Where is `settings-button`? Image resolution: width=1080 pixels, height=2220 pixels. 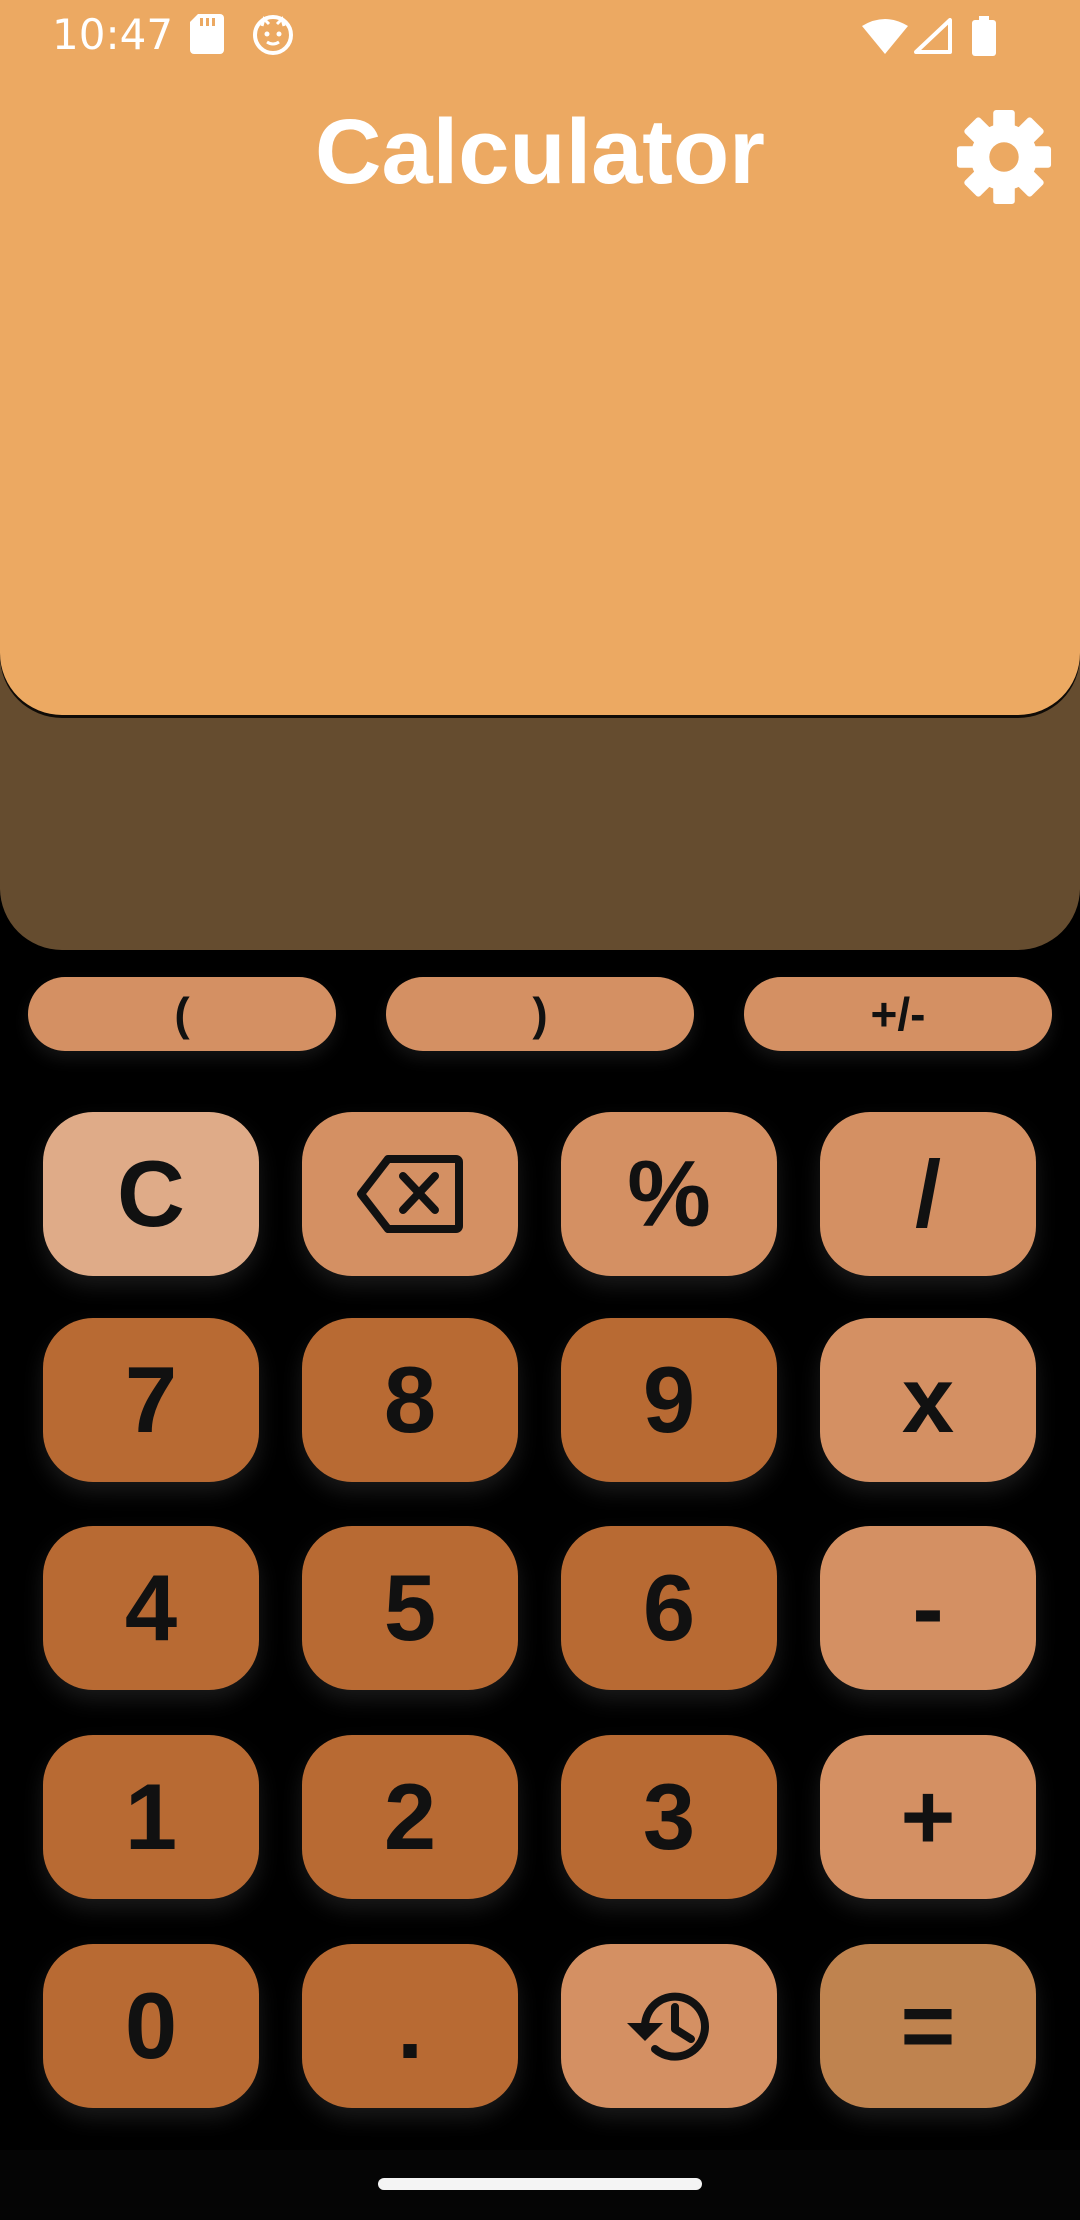 settings-button is located at coordinates (1004, 157).